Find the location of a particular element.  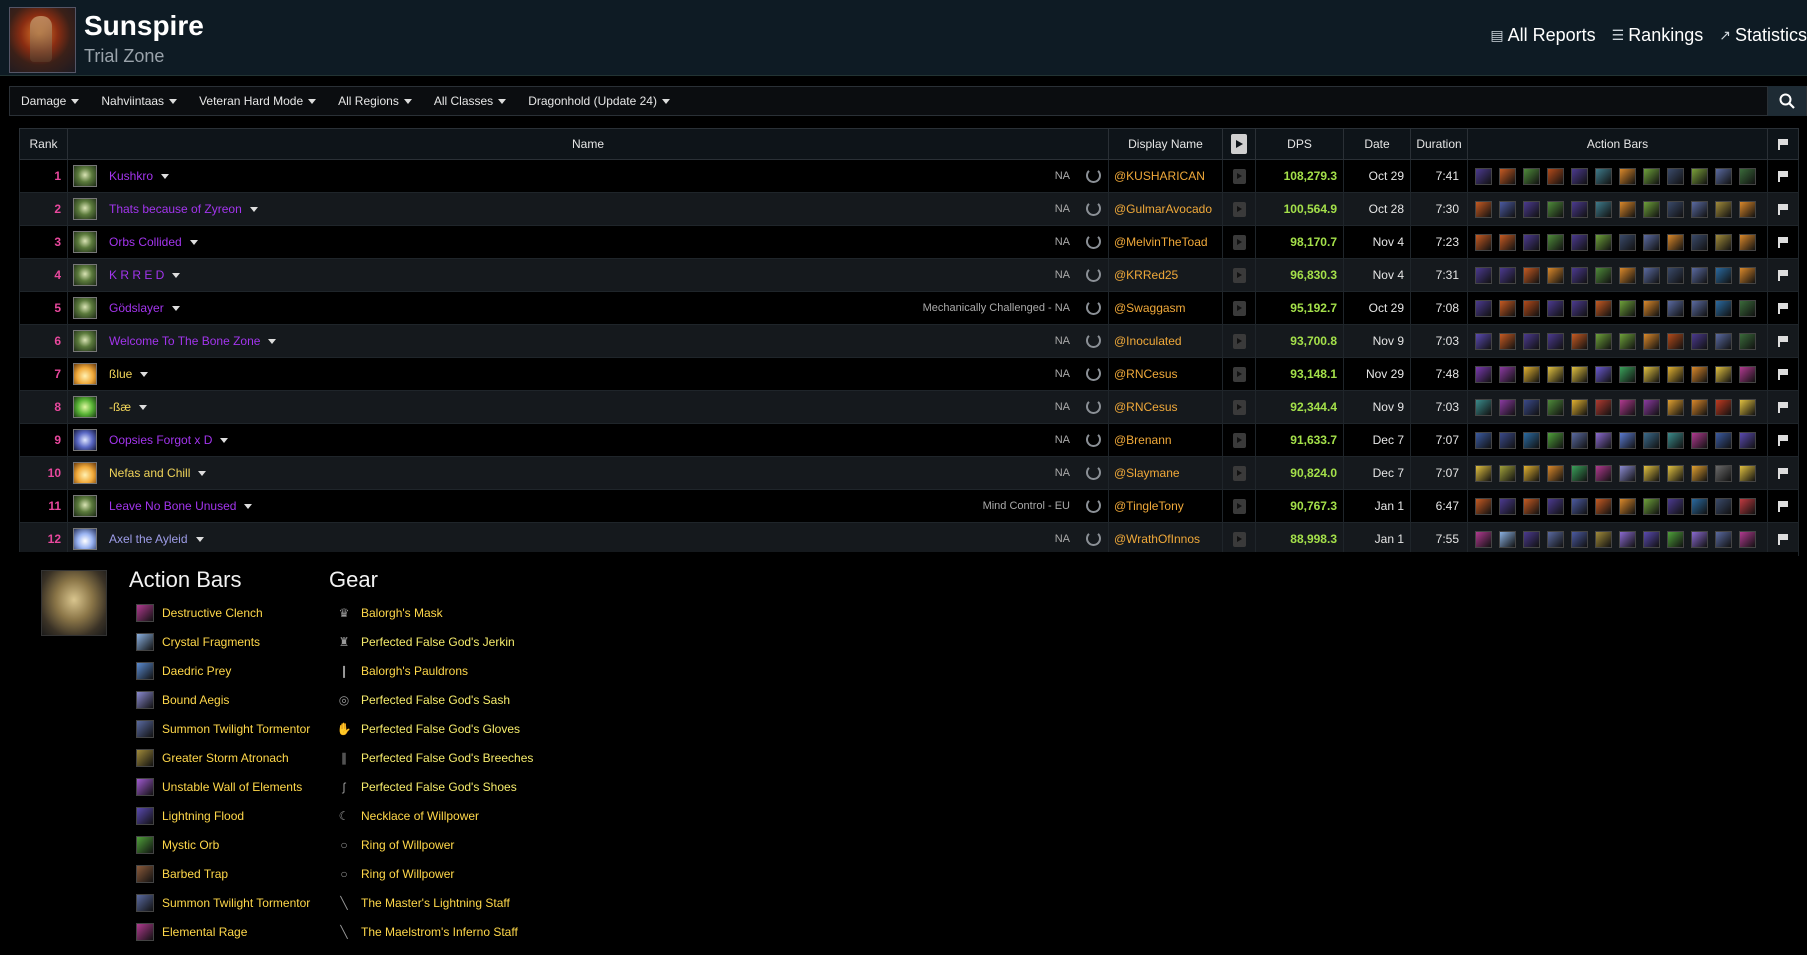

action-bar-item: Bound Aegis is located at coordinates (223, 699).